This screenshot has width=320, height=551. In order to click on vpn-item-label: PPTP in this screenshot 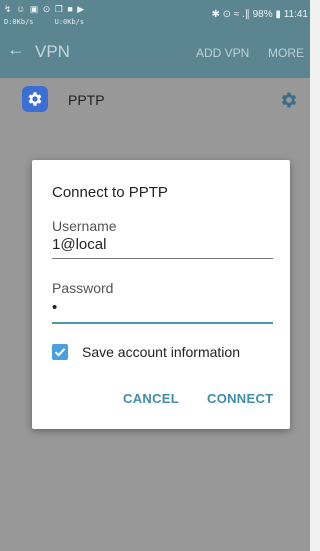, I will do `click(86, 100)`.